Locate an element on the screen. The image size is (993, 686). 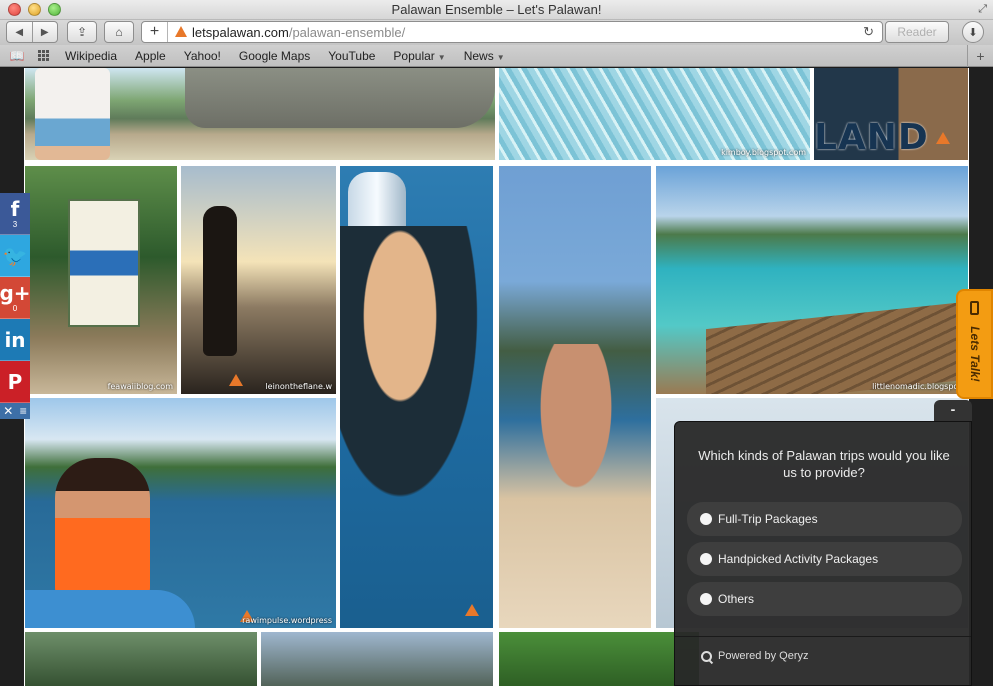
home-icon: ⌂ is located at coordinates (119, 32).